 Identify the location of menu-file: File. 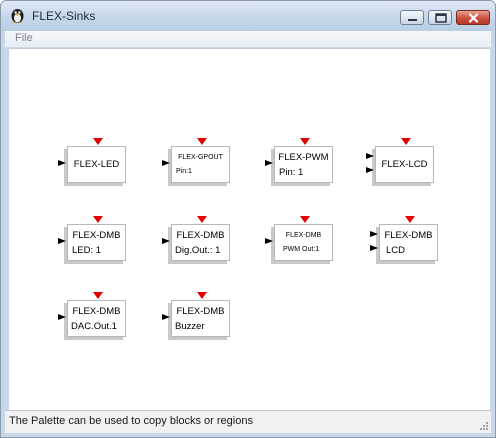
(24, 38).